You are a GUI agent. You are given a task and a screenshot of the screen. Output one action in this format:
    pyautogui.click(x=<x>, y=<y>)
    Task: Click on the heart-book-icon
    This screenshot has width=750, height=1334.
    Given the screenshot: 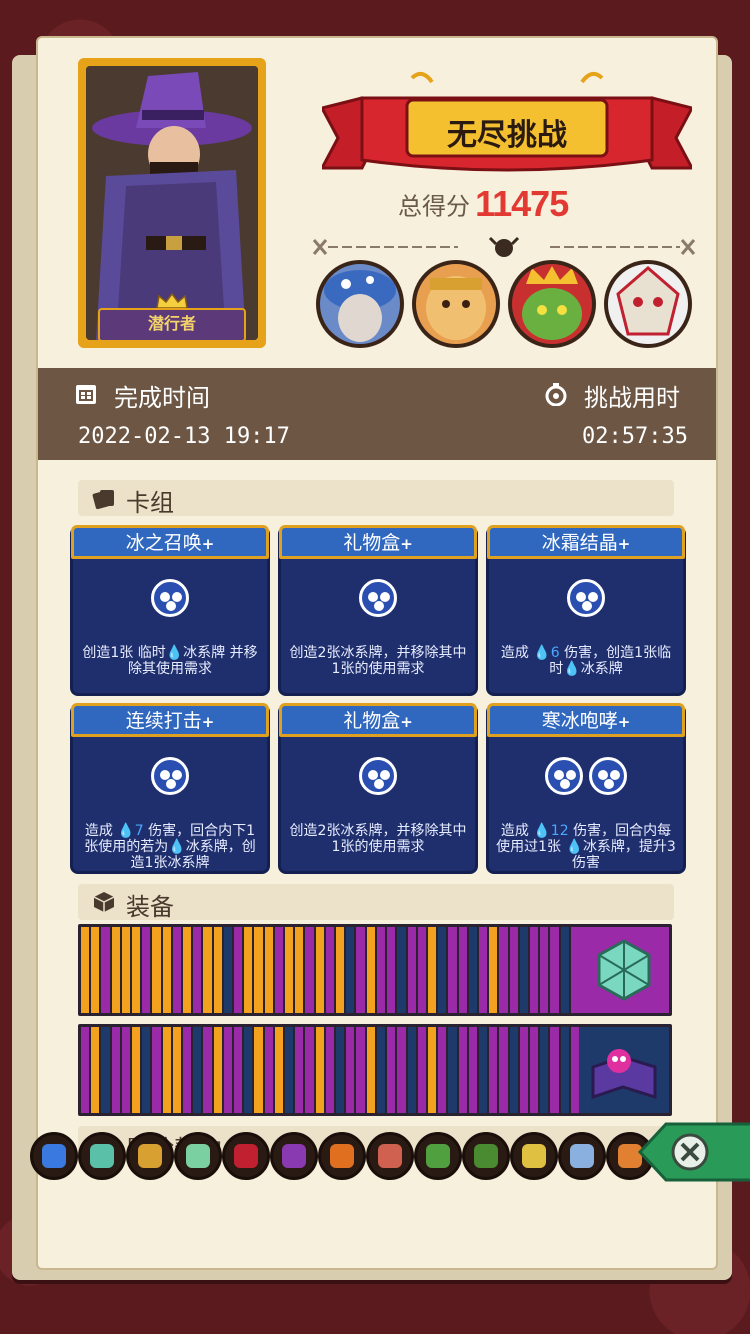 What is the action you would take?
    pyautogui.click(x=246, y=1156)
    